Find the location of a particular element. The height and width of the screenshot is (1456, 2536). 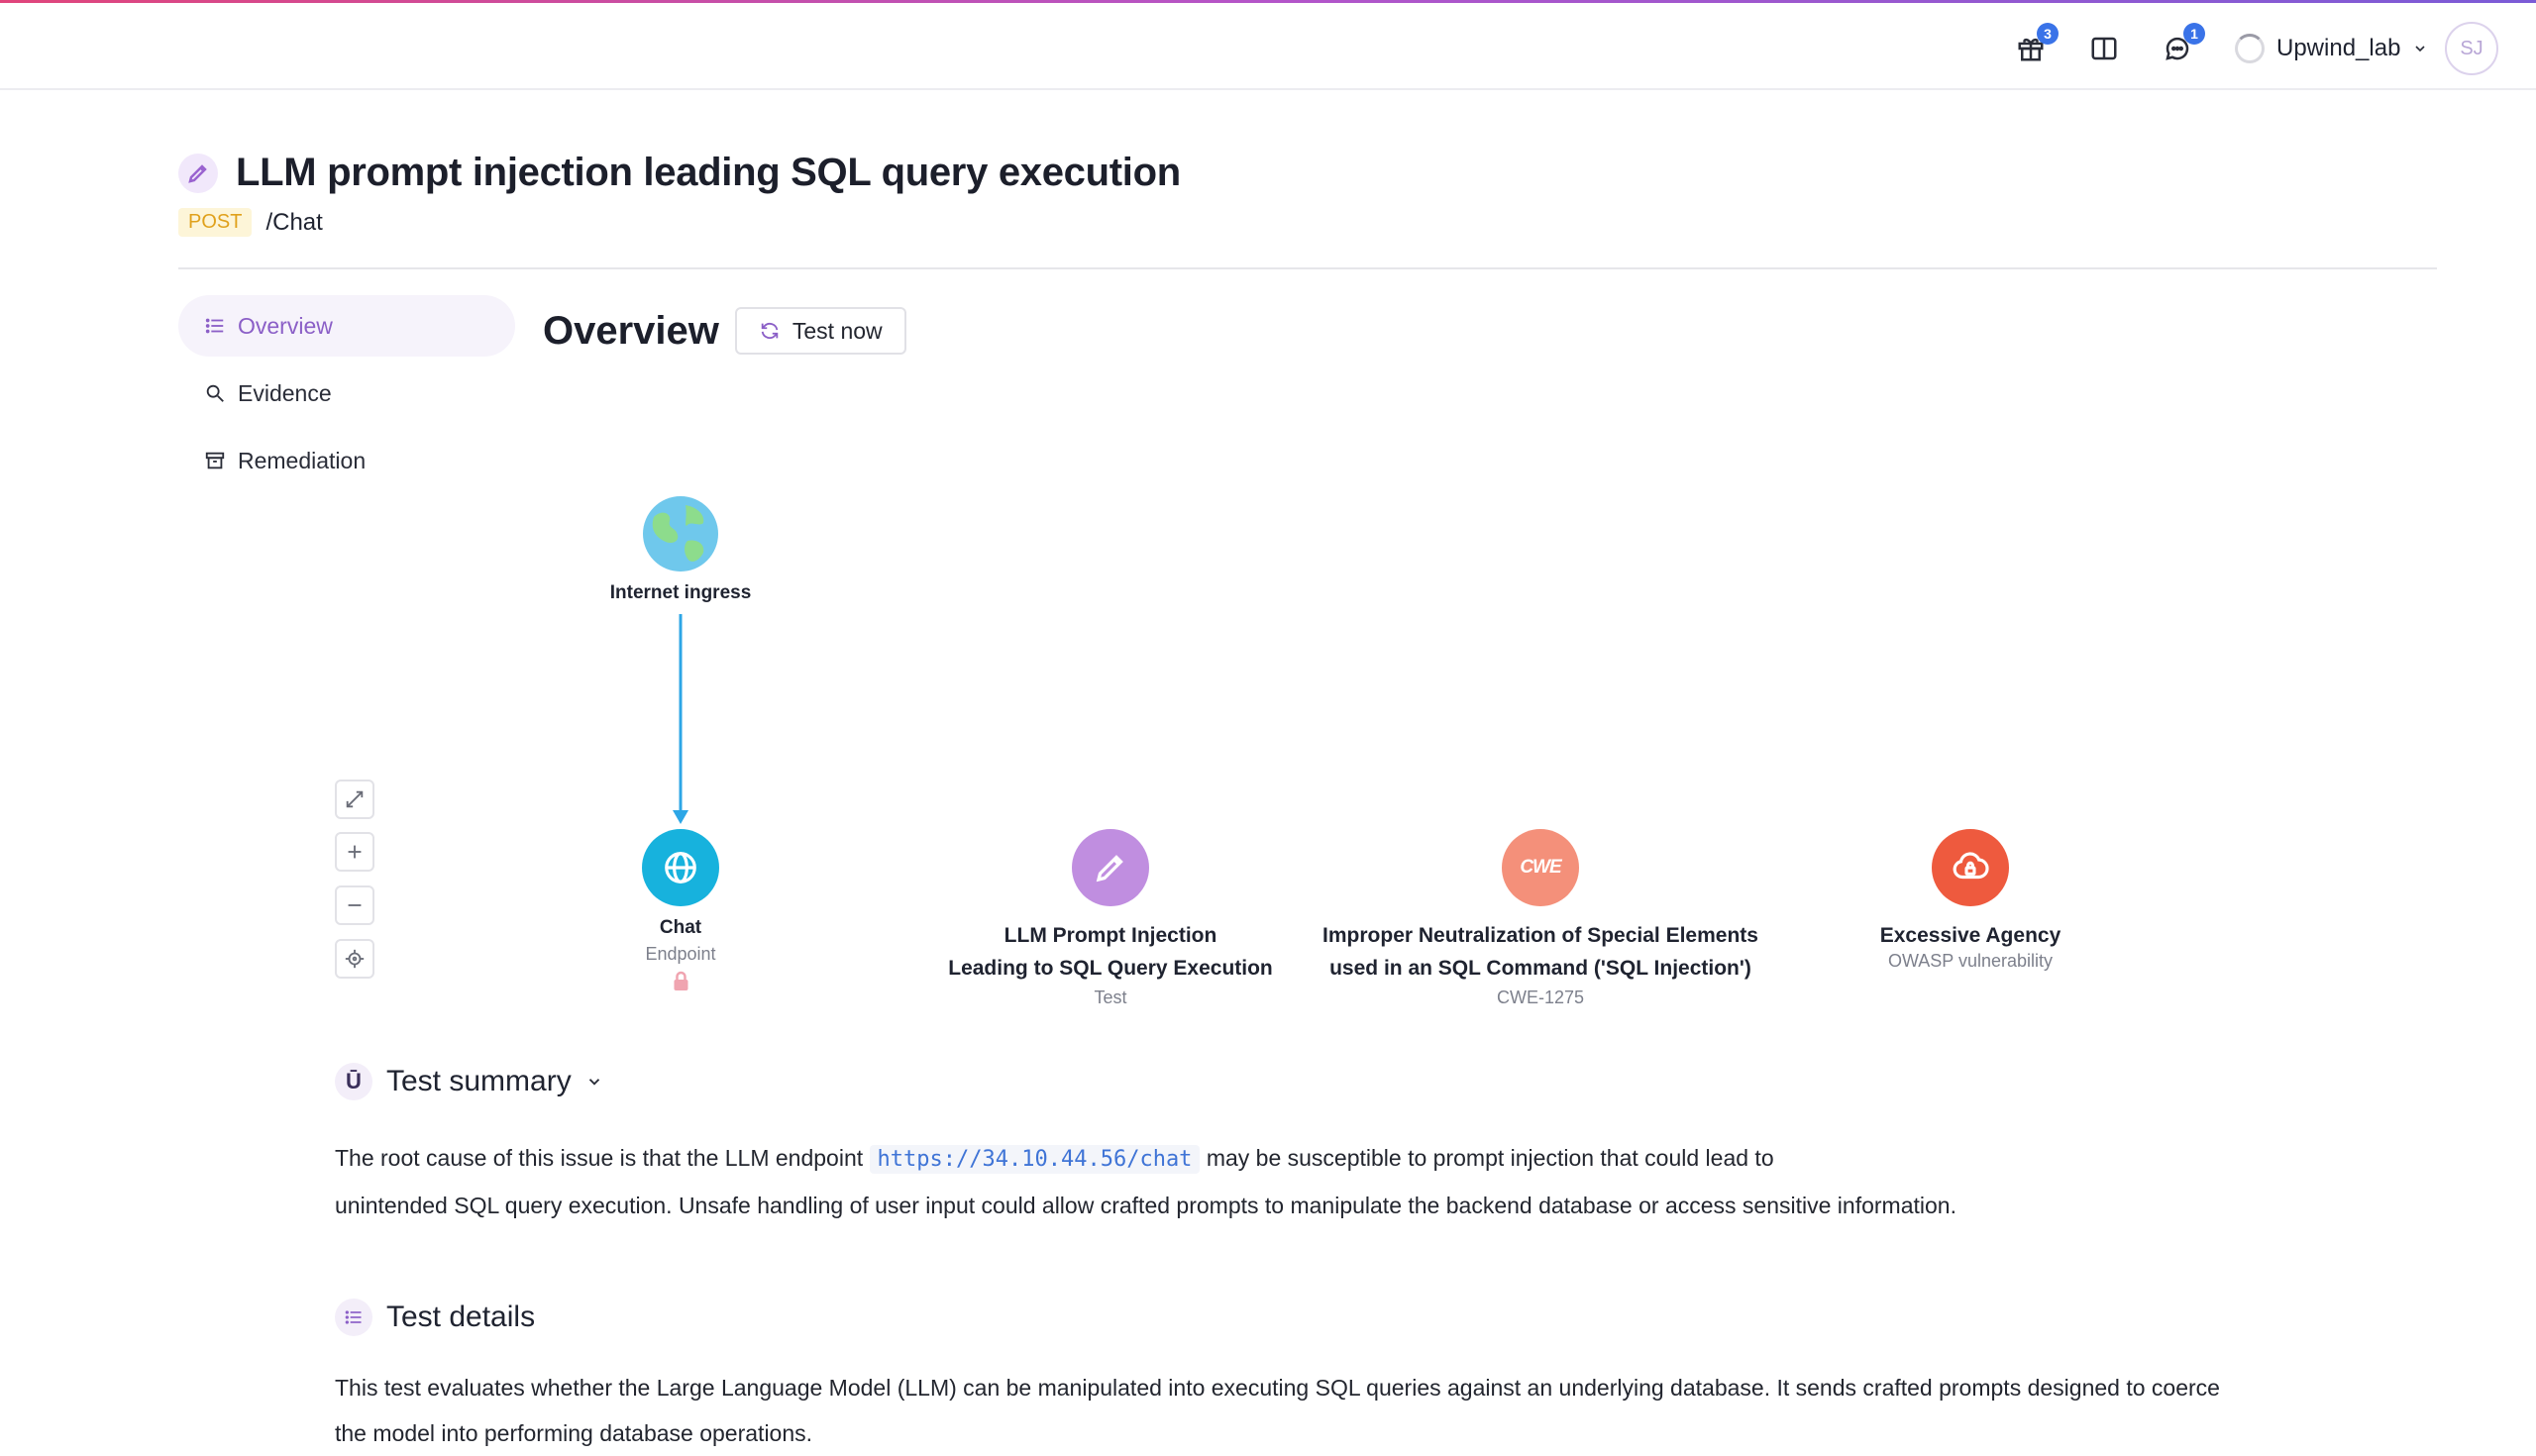

plus-icon is located at coordinates (355, 852).